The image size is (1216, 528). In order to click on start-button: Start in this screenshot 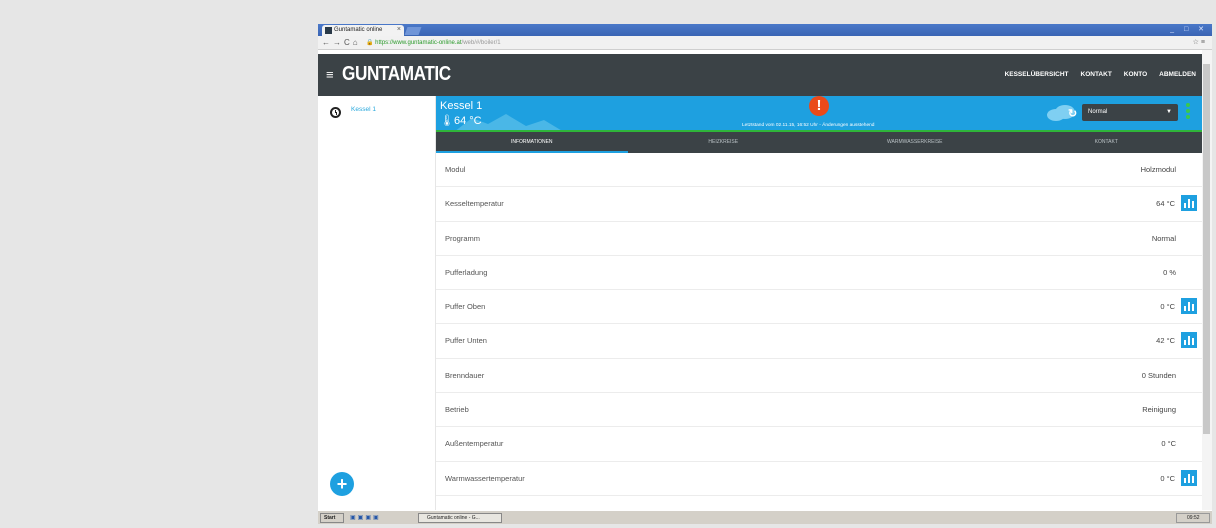, I will do `click(332, 518)`.